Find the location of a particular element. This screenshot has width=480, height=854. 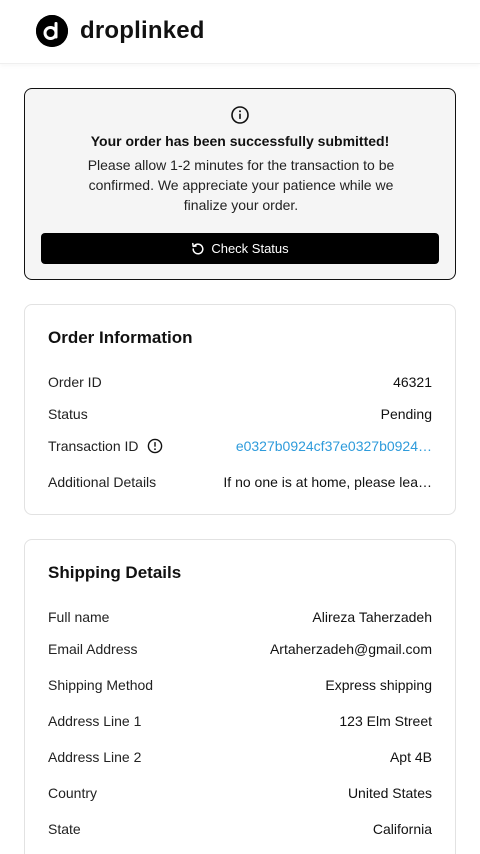

address-line-1-row: Address Line 1 123 Elm Street is located at coordinates (240, 721).